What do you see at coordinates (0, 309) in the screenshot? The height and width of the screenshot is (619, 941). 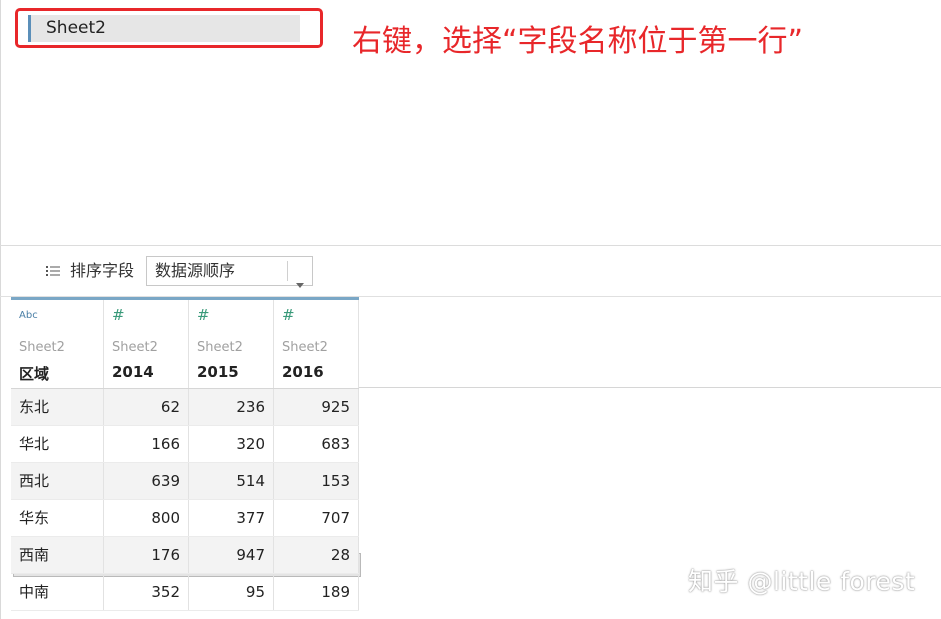 I see `left-border` at bounding box center [0, 309].